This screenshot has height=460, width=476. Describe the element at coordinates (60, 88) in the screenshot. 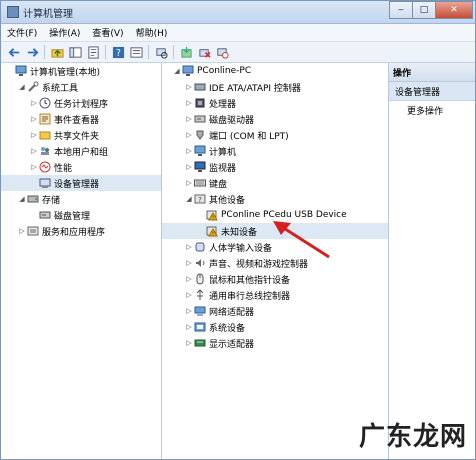

I see `console-tree-label: 系统工具` at that location.